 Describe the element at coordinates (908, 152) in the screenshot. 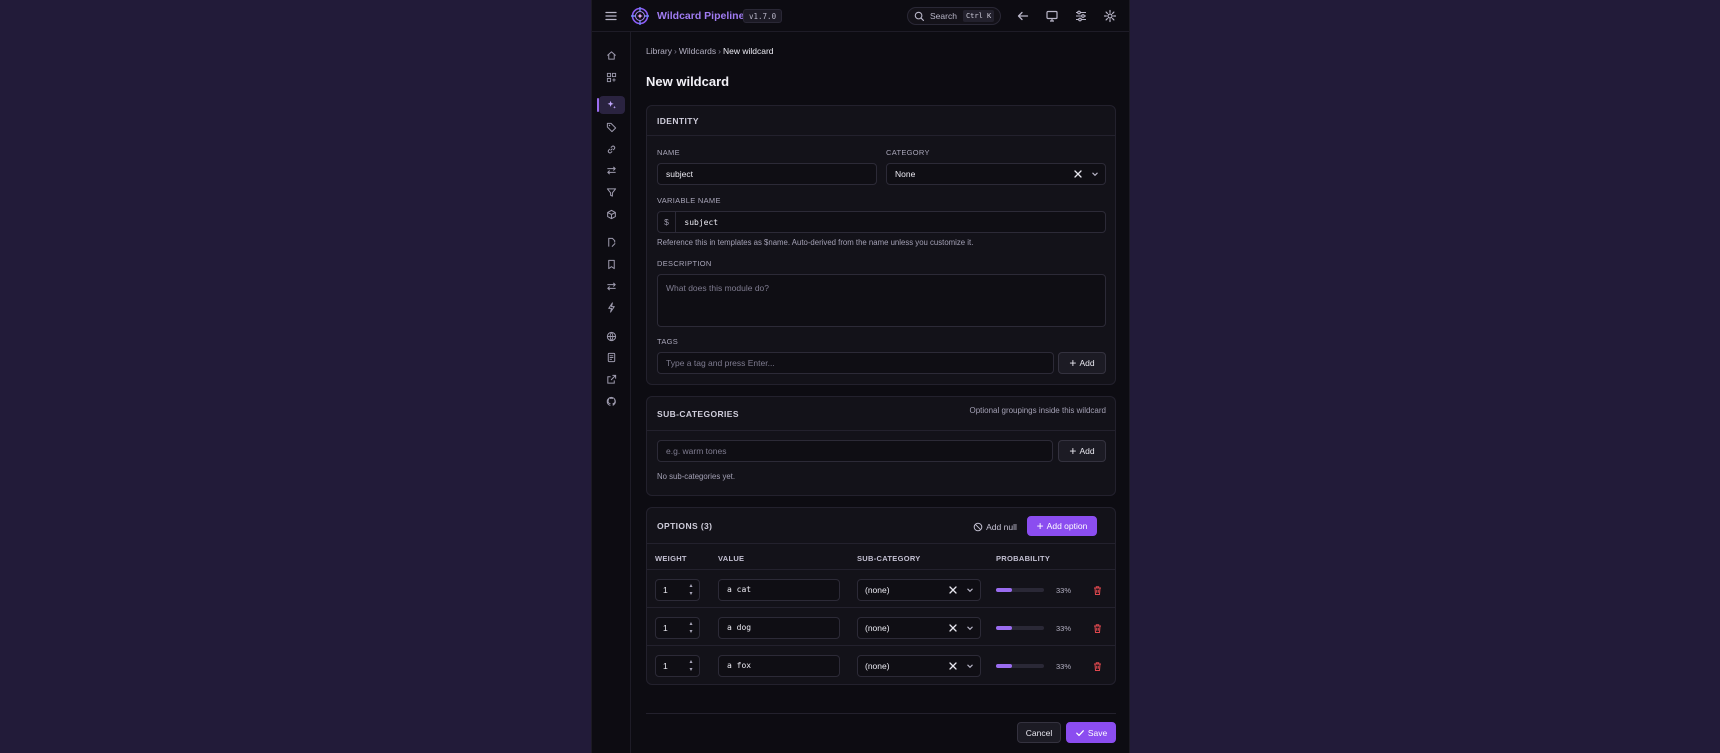

I see `category-label: CATEGORY` at that location.